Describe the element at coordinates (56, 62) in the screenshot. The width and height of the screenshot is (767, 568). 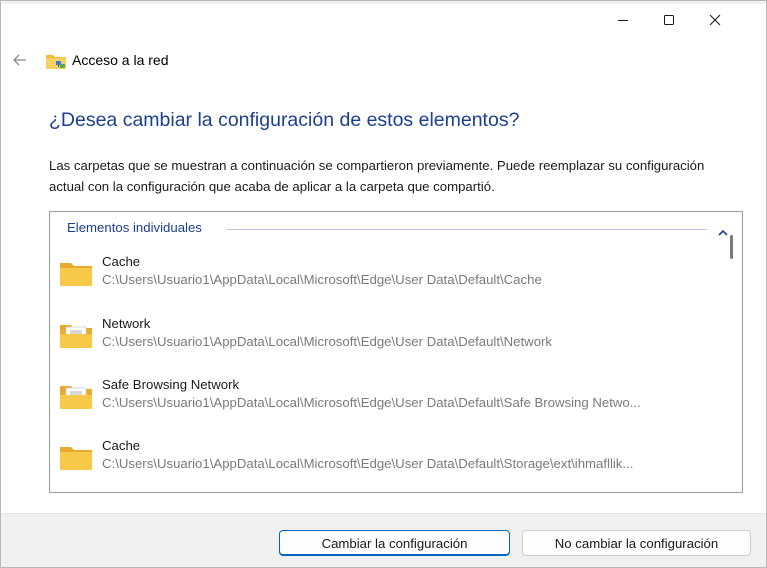
I see `network-folder-icon` at that location.